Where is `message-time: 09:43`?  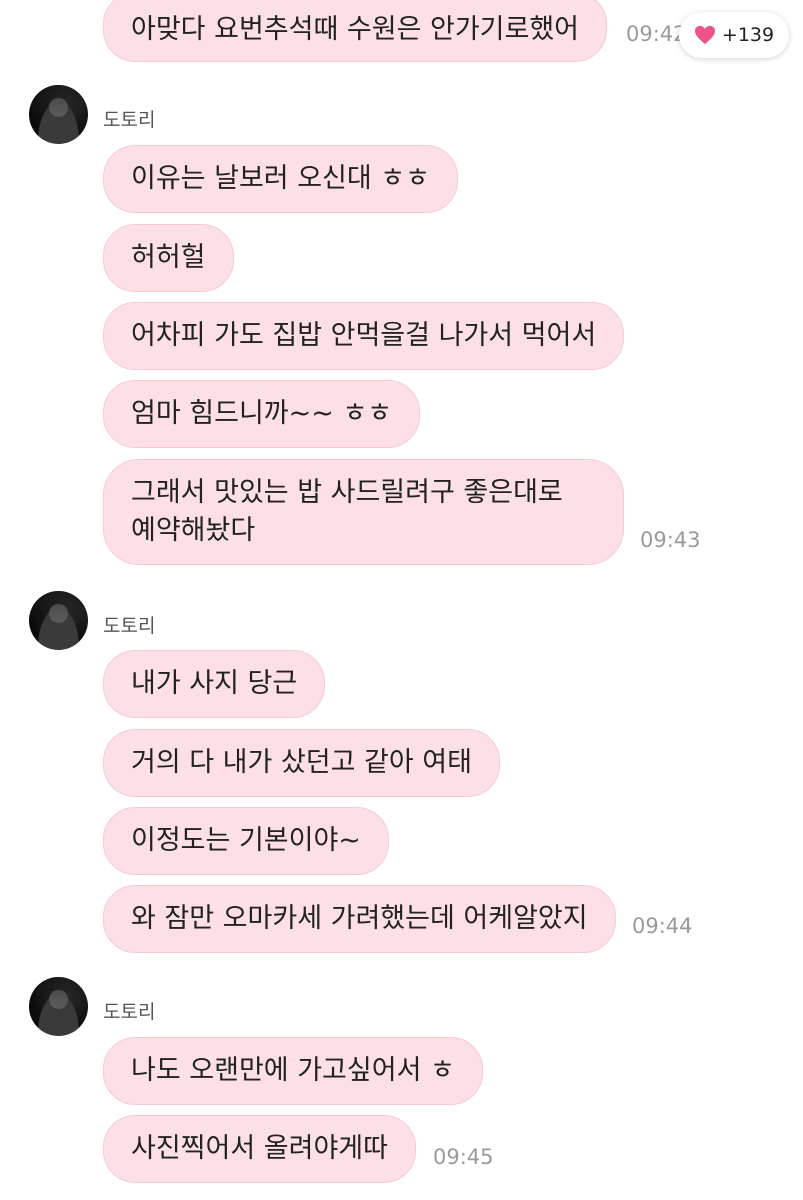 message-time: 09:43 is located at coordinates (670, 540).